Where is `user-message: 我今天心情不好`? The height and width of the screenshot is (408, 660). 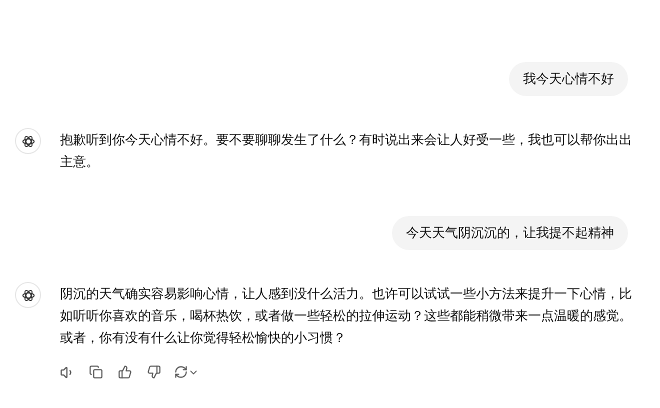 user-message: 我今天心情不好 is located at coordinates (568, 79).